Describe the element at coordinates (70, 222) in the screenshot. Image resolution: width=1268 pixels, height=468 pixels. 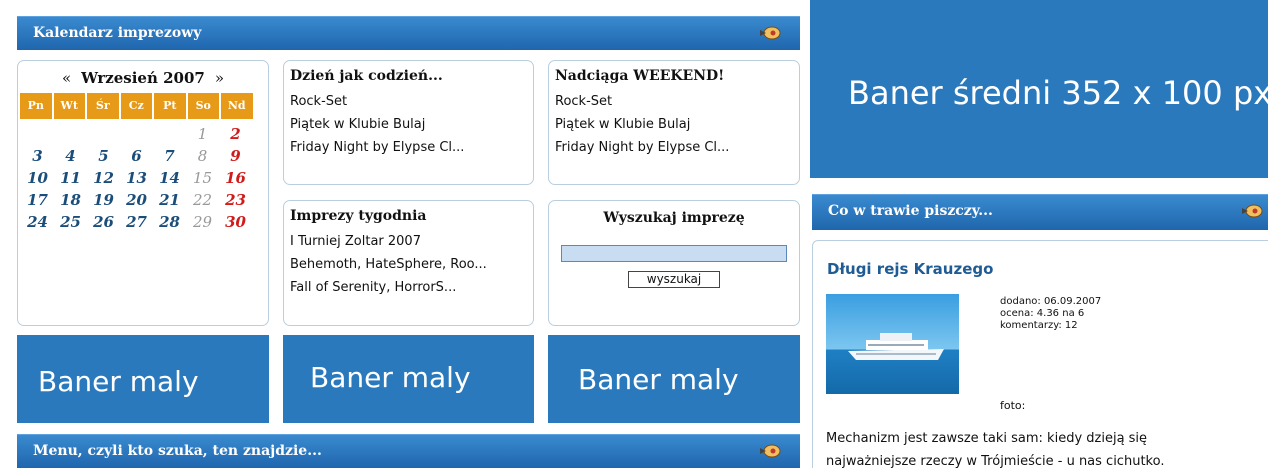
I see `calendar-day: 25` at that location.